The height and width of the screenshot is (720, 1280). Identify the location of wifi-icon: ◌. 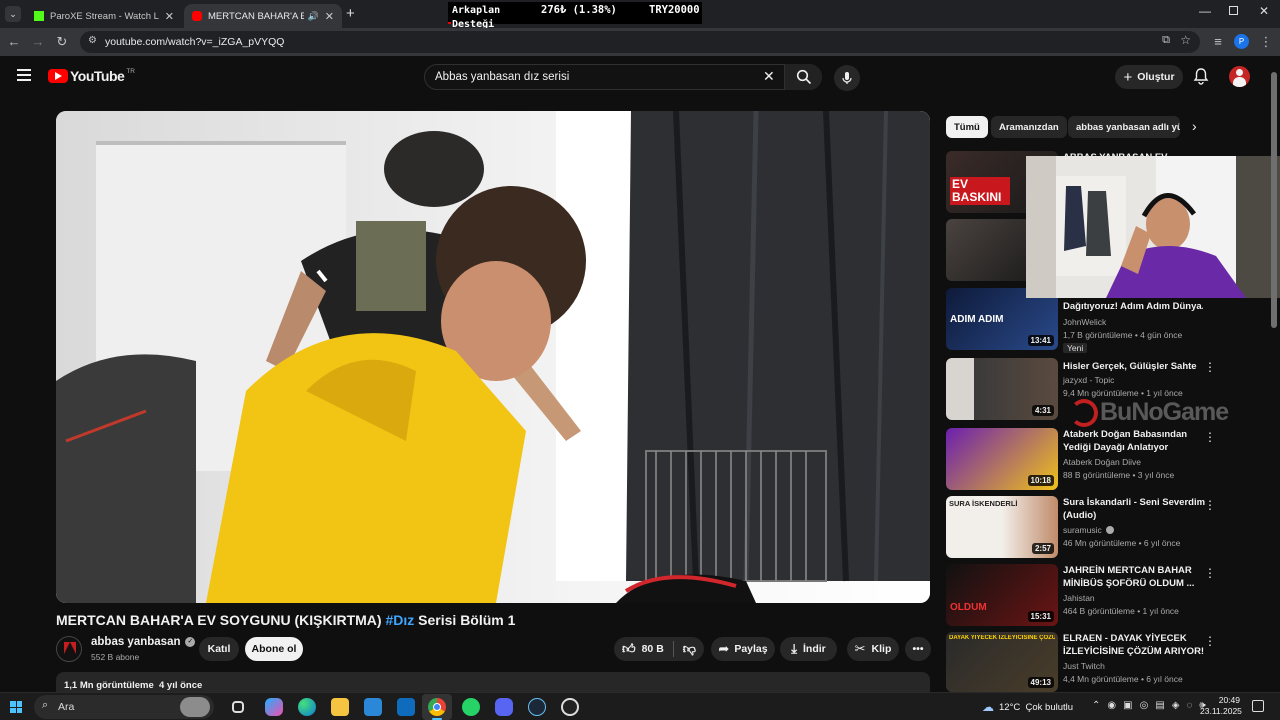
(1192, 705).